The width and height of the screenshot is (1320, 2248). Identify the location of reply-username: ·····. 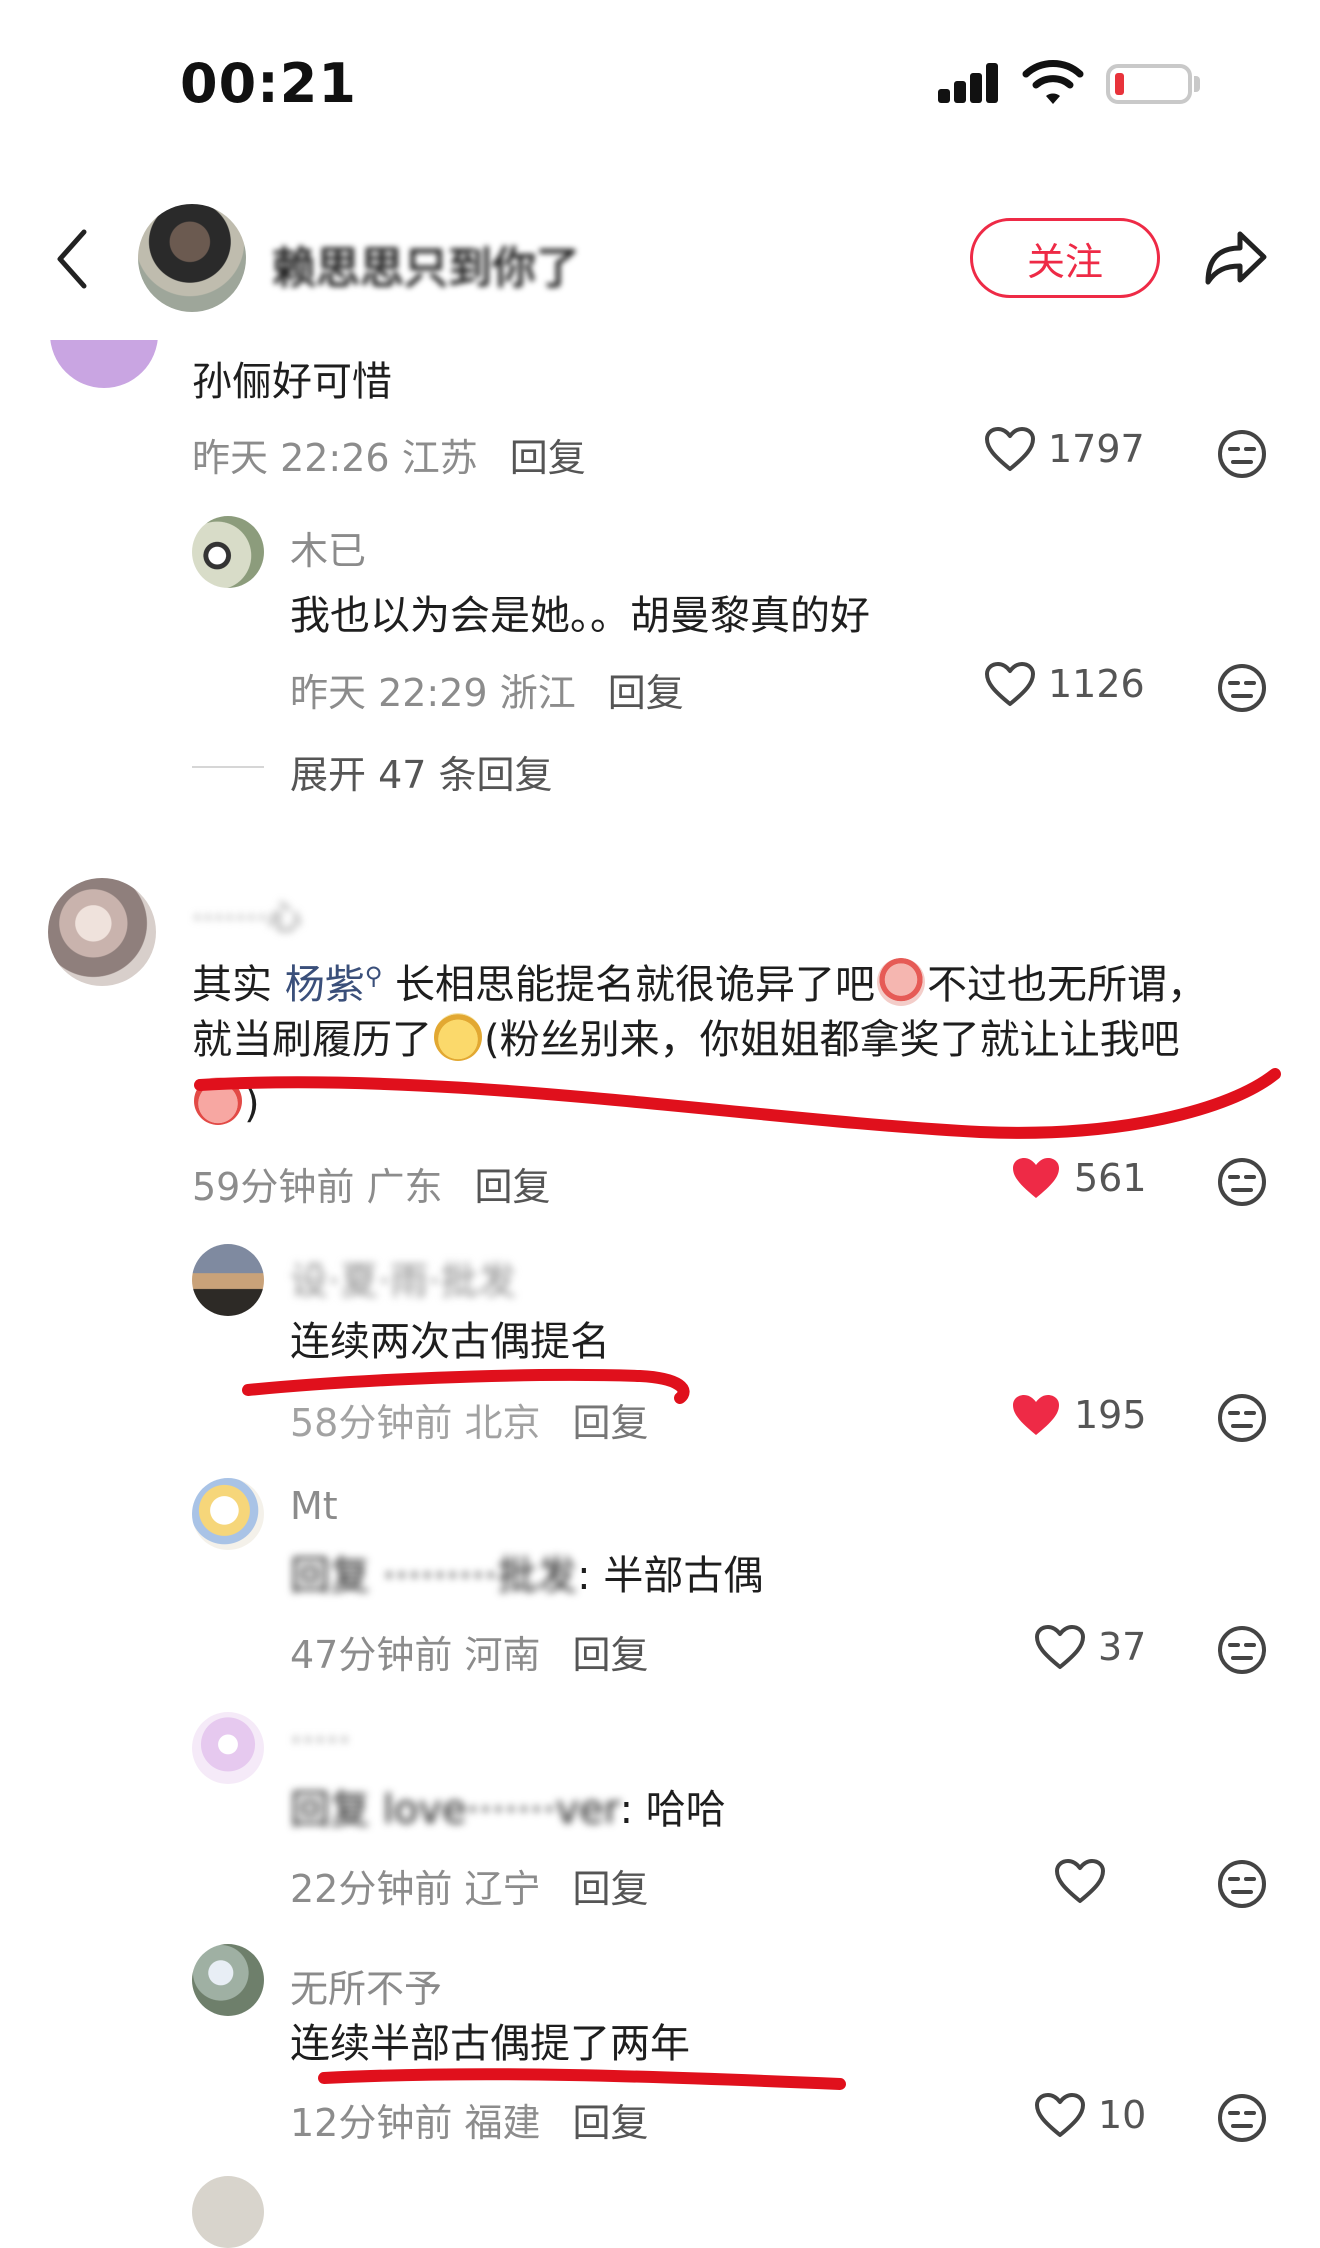
(320, 1740).